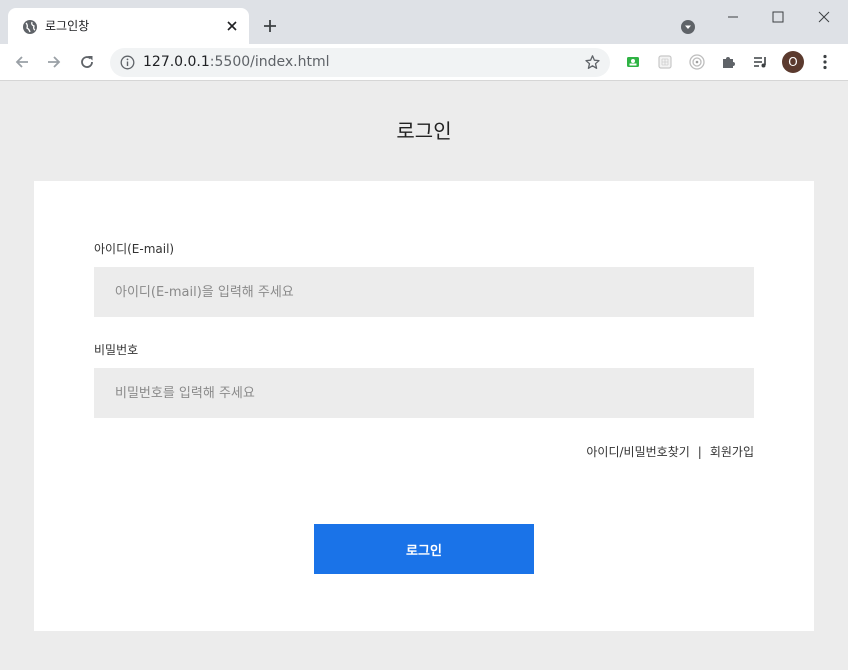 This screenshot has width=848, height=670. What do you see at coordinates (424, 292) in the screenshot?
I see `id-input` at bounding box center [424, 292].